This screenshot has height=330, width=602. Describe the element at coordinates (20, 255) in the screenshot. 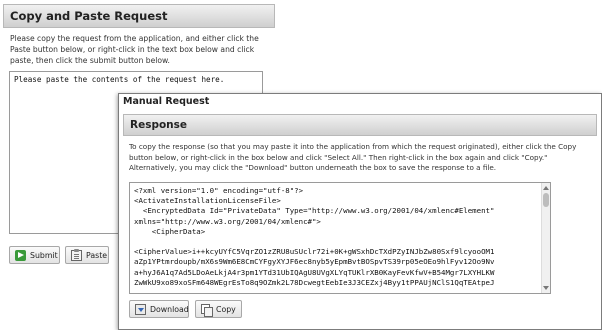

I see `submit-arrow-icon` at that location.